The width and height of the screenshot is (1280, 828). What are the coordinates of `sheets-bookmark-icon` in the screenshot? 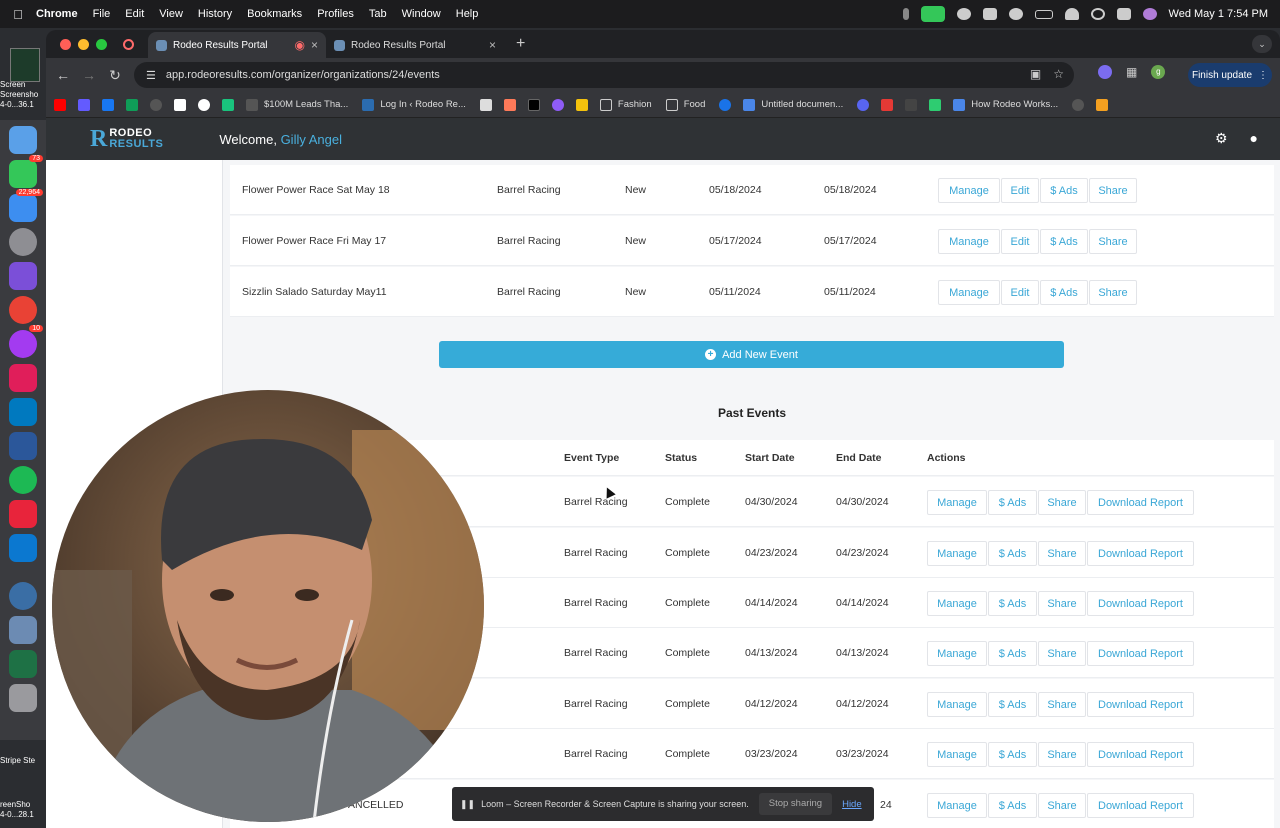 It's located at (132, 104).